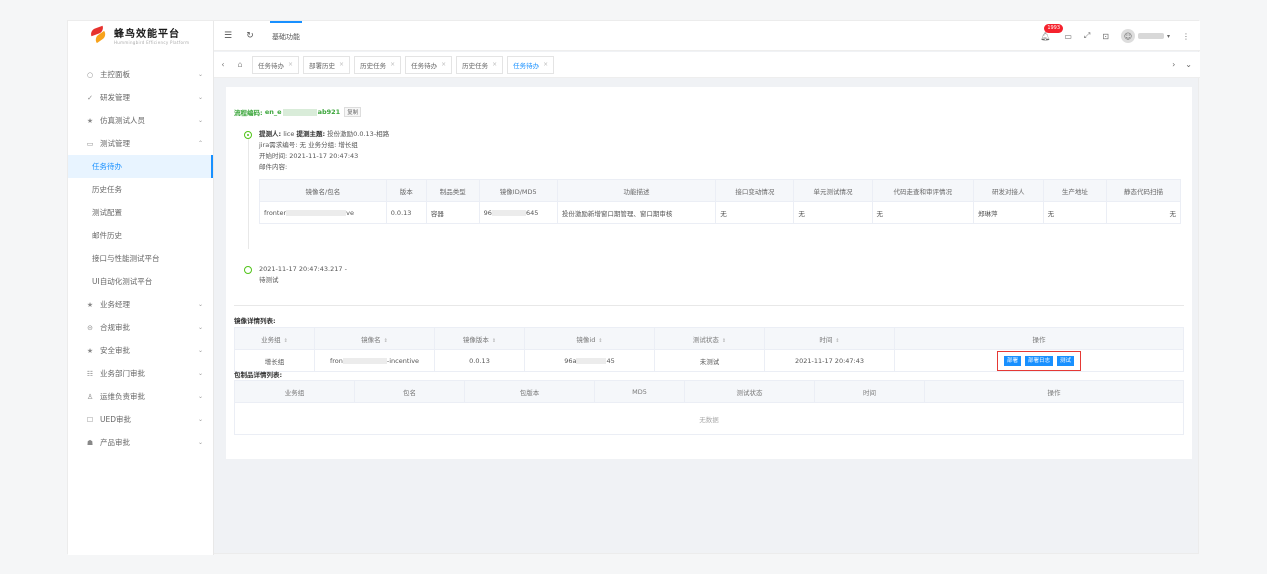 The height and width of the screenshot is (574, 1267). Describe the element at coordinates (270, 134) in the screenshot. I see `tester-label: 提测人:` at that location.